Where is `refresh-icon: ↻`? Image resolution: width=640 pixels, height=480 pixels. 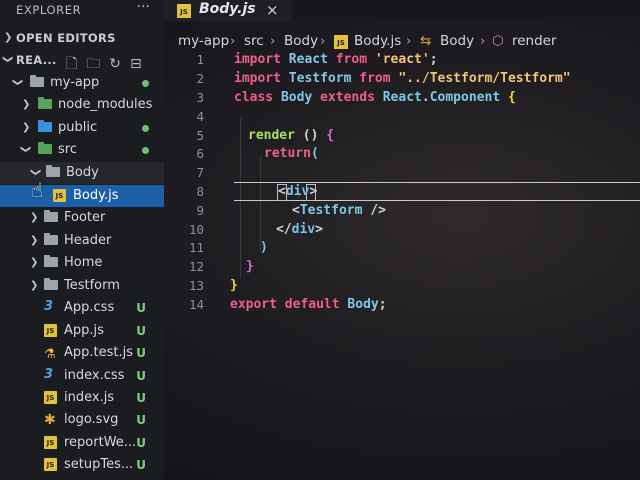
refresh-icon: ↻ is located at coordinates (119, 64).